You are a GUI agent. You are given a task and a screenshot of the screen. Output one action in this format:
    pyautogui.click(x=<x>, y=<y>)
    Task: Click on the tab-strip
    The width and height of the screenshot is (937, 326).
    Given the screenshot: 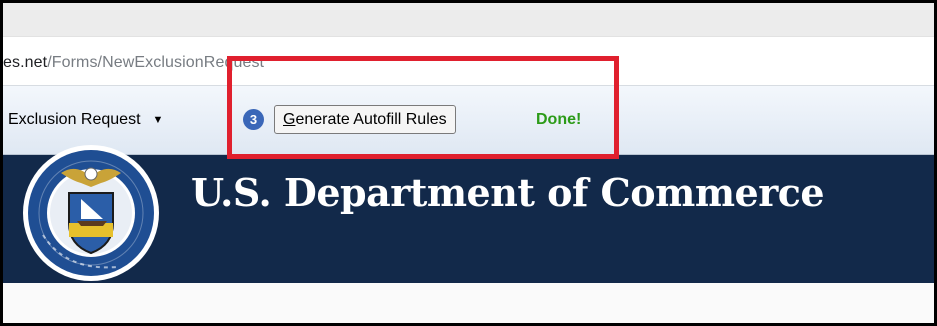 What is the action you would take?
    pyautogui.click(x=468, y=20)
    